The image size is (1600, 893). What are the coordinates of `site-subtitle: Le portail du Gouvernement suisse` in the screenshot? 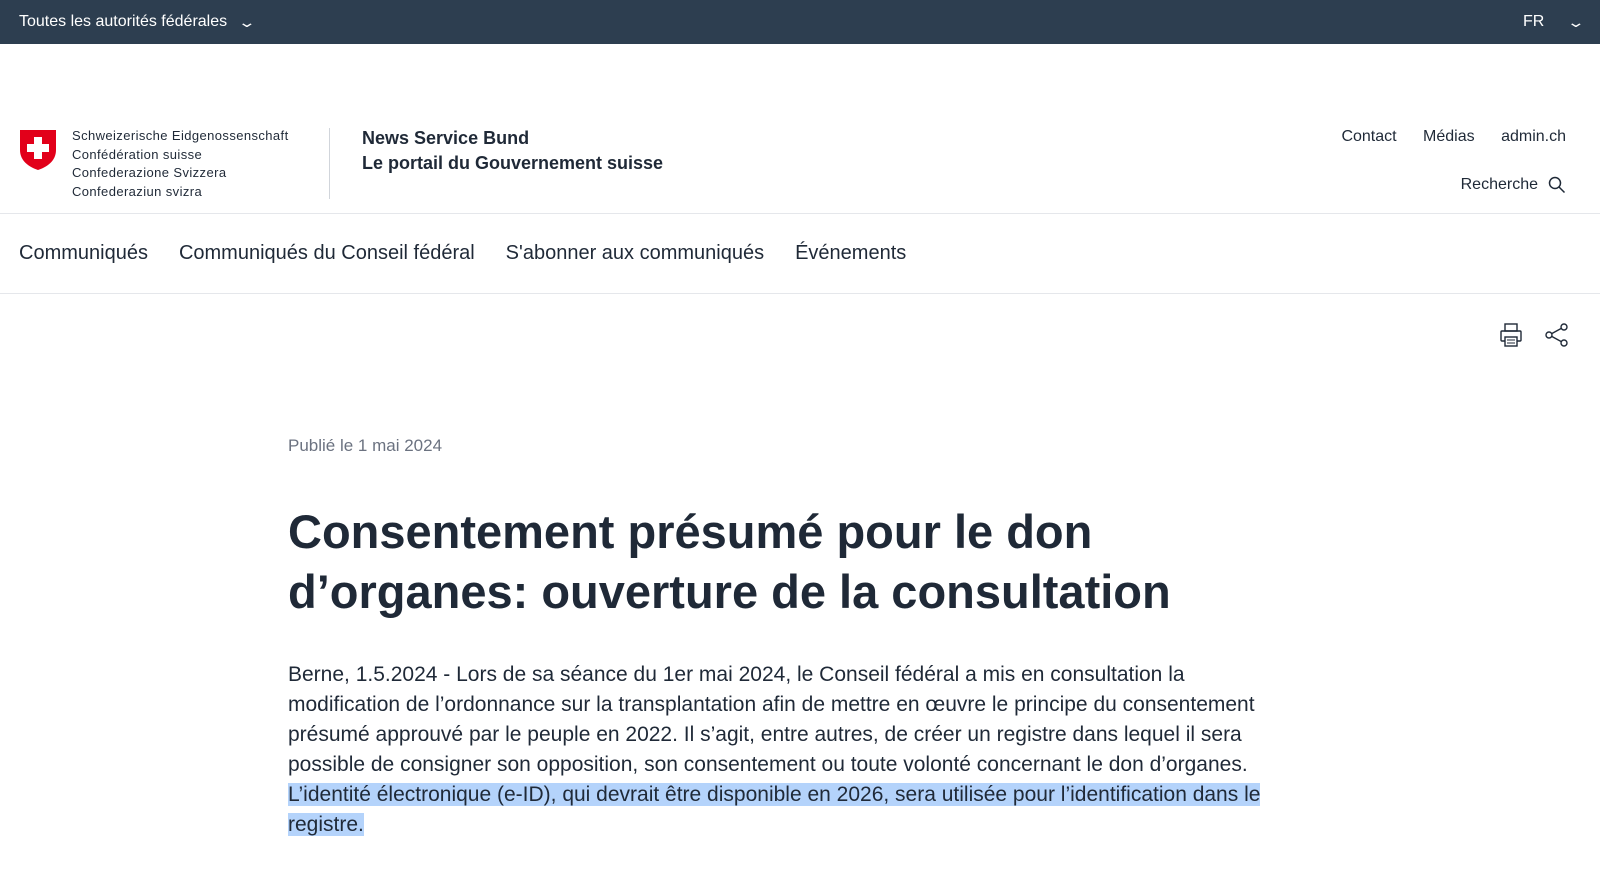 It's located at (513, 163).